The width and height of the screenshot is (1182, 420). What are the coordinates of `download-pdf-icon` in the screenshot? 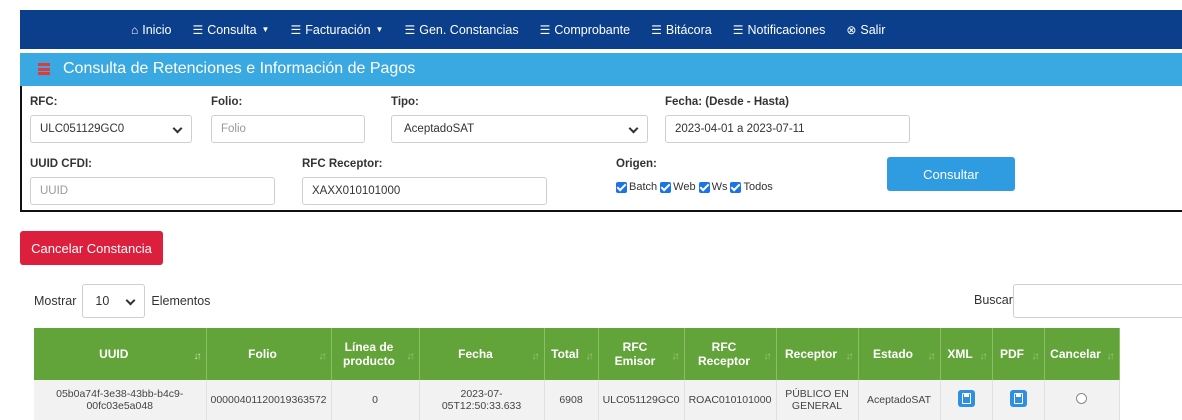 It's located at (1018, 398).